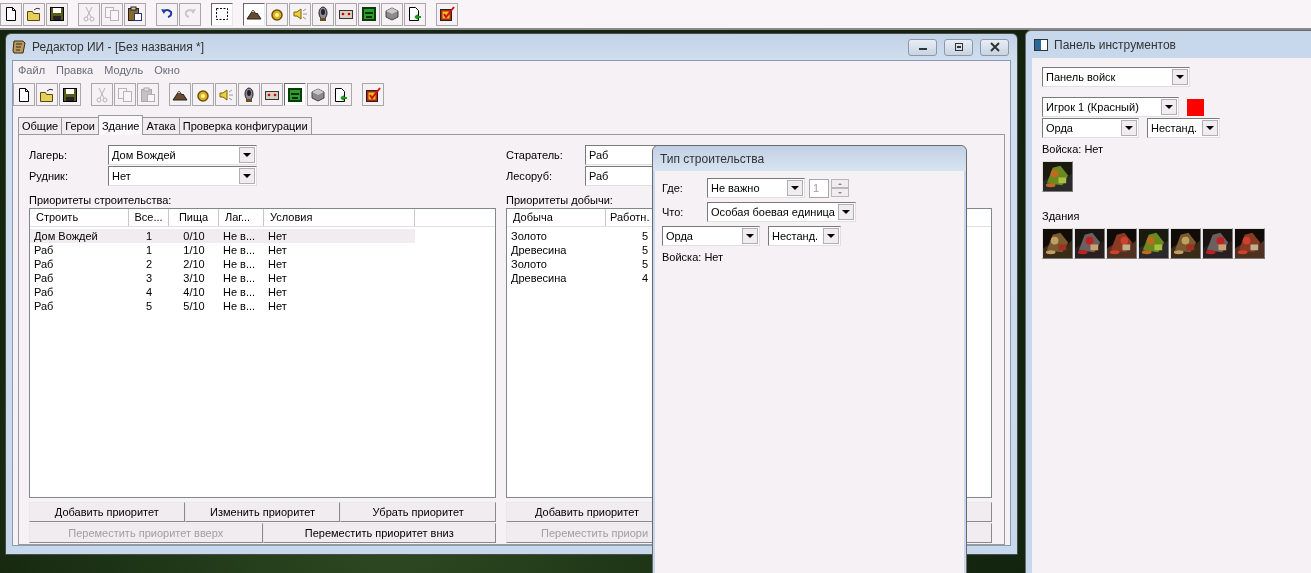 The height and width of the screenshot is (573, 1311). I want to click on section-label: Приоритеты добычи:, so click(560, 201).